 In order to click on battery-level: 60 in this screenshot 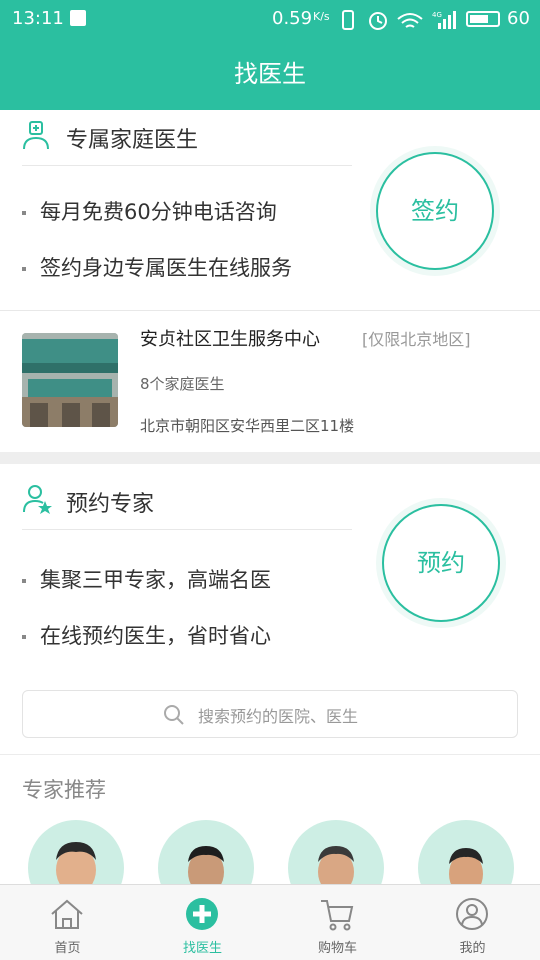, I will do `click(518, 18)`.